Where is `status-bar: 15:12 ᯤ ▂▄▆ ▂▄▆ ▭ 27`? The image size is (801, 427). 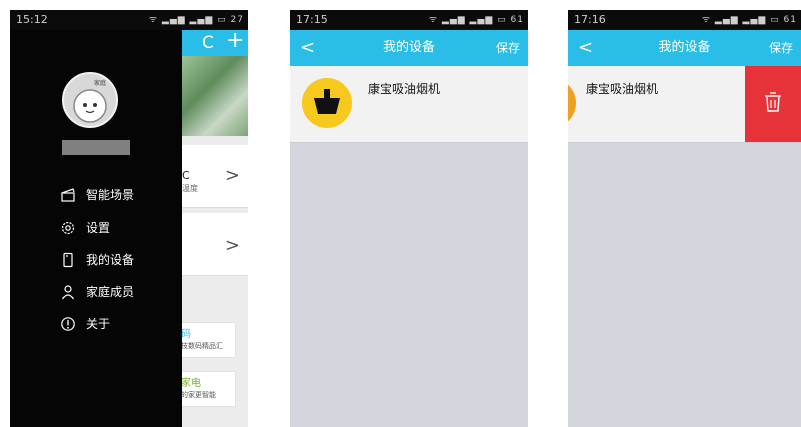
status-bar: 15:12 ᯤ ▂▄▆ ▂▄▆ ▭ 27 is located at coordinates (129, 20).